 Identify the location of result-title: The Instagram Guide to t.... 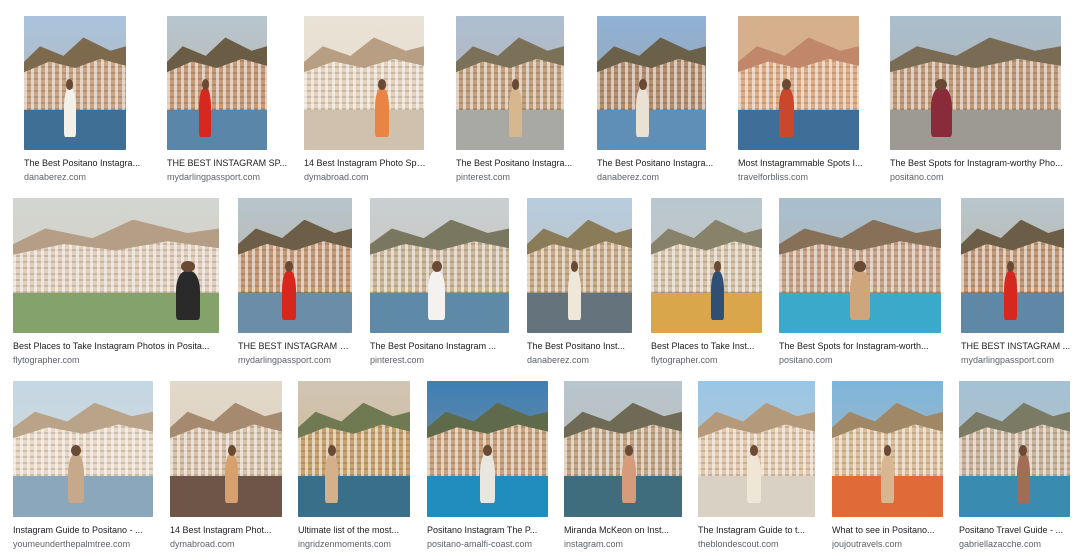
(756, 530).